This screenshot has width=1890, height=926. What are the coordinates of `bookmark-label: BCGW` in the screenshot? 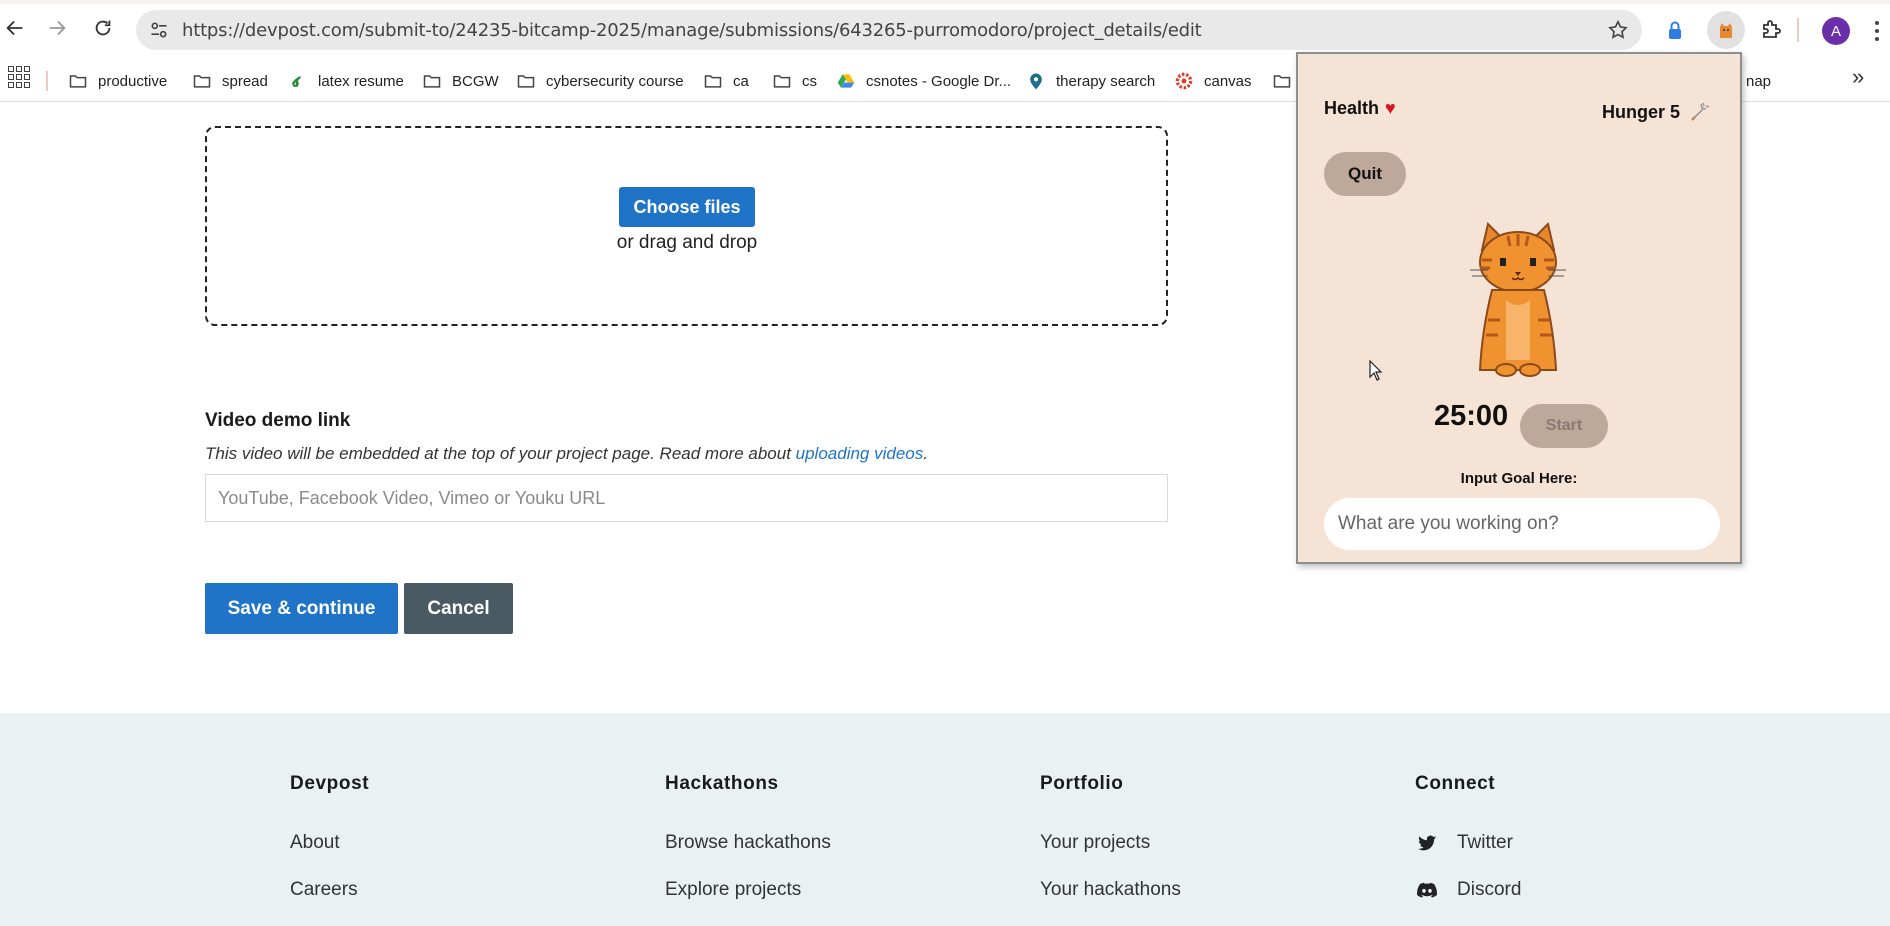 It's located at (475, 81).